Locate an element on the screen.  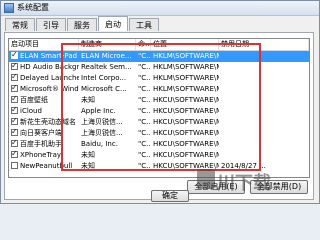
list-header: 启动项目 制造商 命.. 位置 禁用日期 is located at coordinates (159, 45).